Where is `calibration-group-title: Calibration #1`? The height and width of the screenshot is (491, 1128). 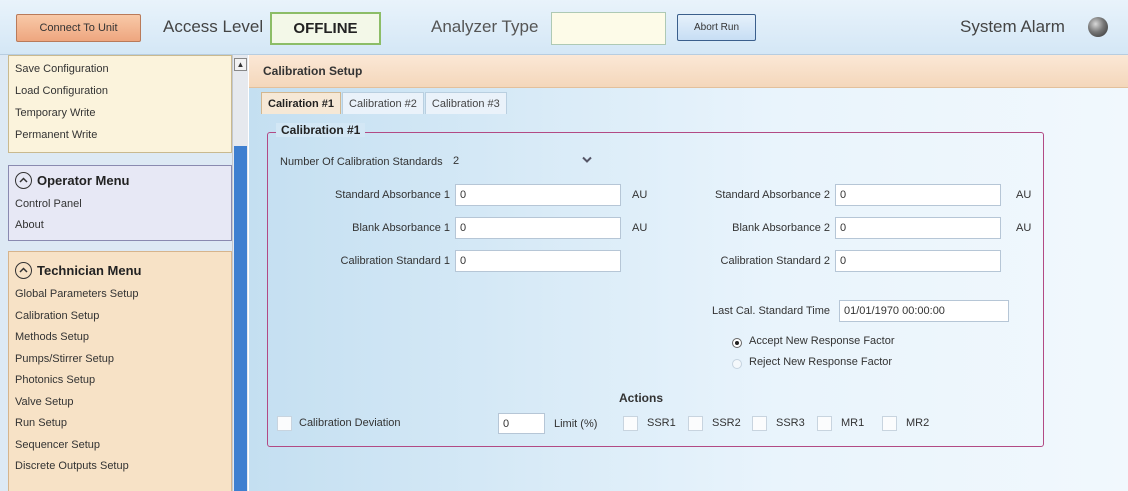
calibration-group-title: Calibration #1 is located at coordinates (321, 130).